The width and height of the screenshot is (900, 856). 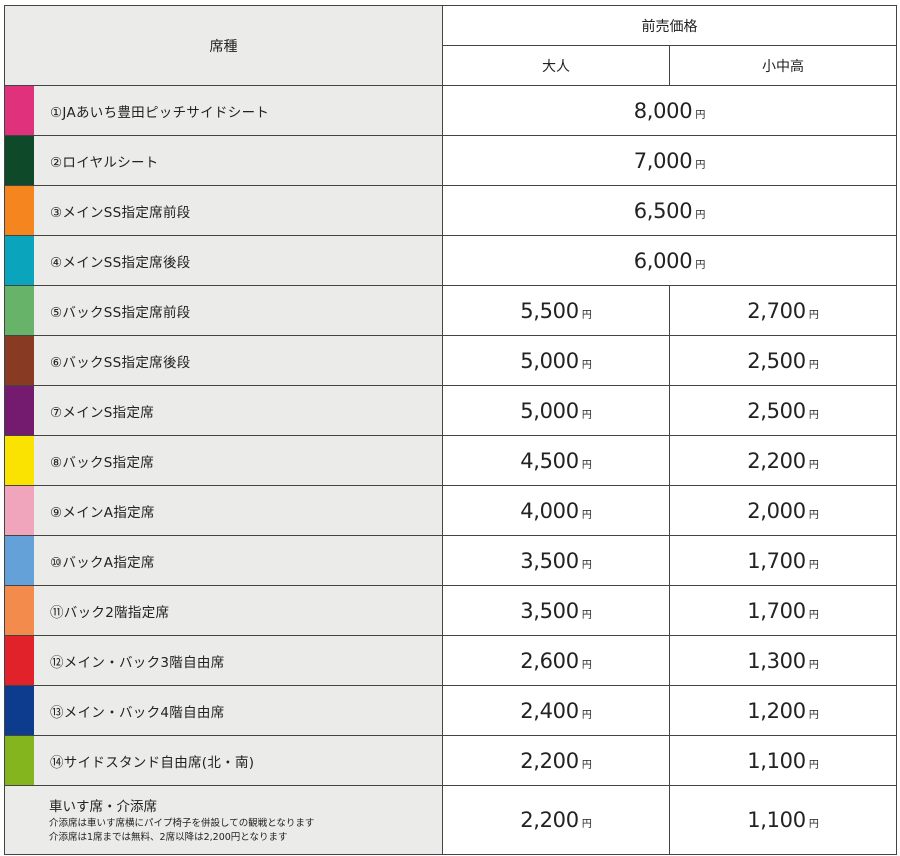 I want to click on price-value: 4,000, so click(x=549, y=510).